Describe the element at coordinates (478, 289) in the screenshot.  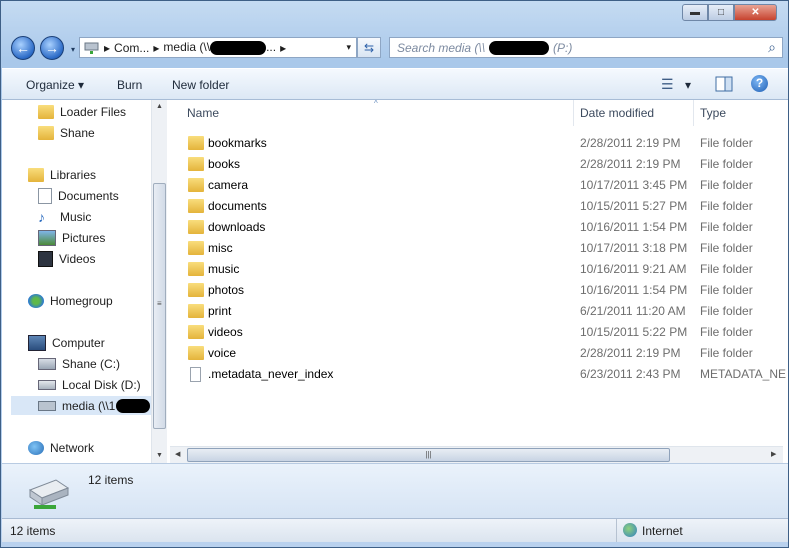
I see `file-row: photos 10/16/2011 1:54 PM File folder` at that location.